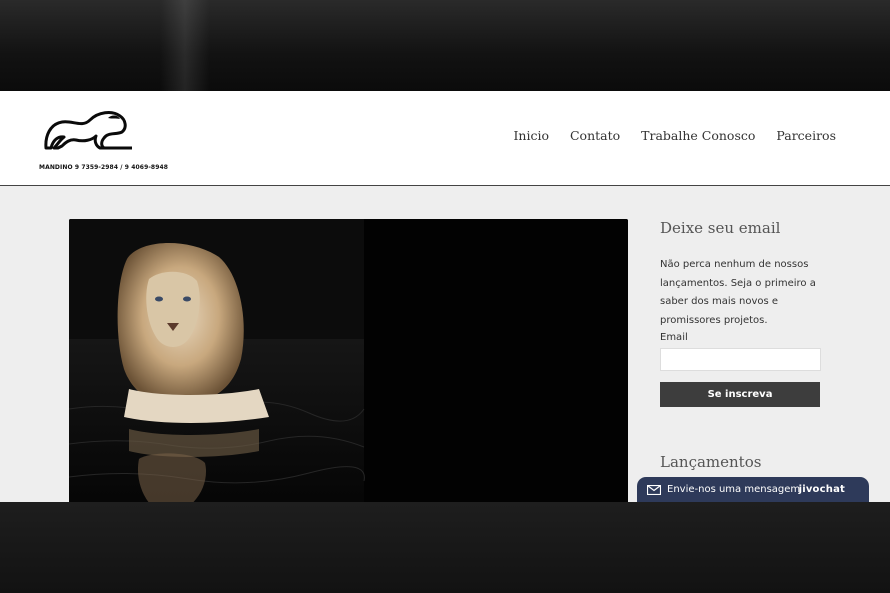 The height and width of the screenshot is (593, 890). I want to click on subscribe-button: Se inscreva, so click(740, 394).